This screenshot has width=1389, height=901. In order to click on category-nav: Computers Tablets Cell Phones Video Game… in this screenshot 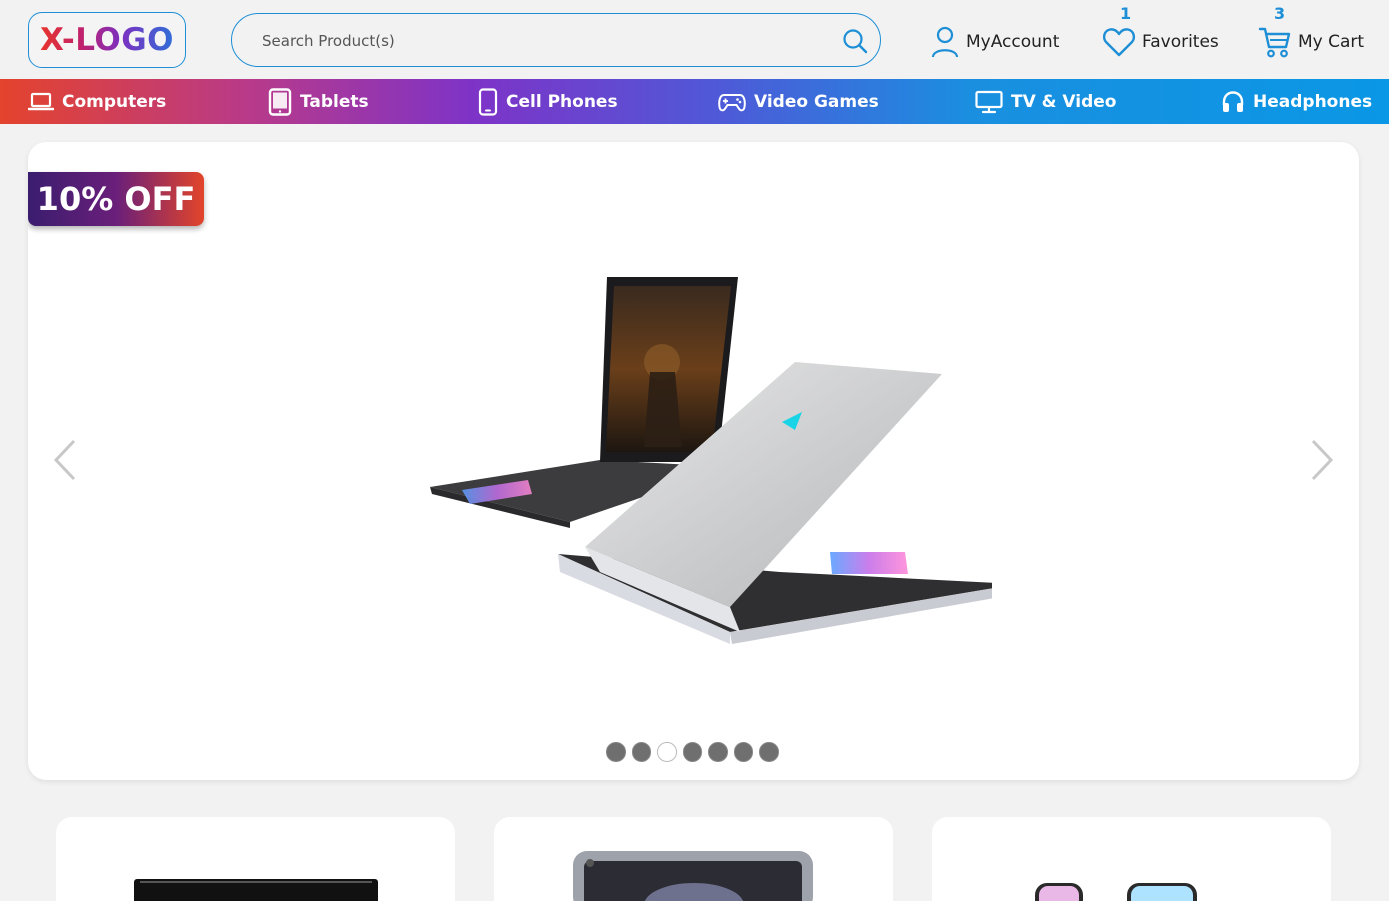, I will do `click(694, 101)`.